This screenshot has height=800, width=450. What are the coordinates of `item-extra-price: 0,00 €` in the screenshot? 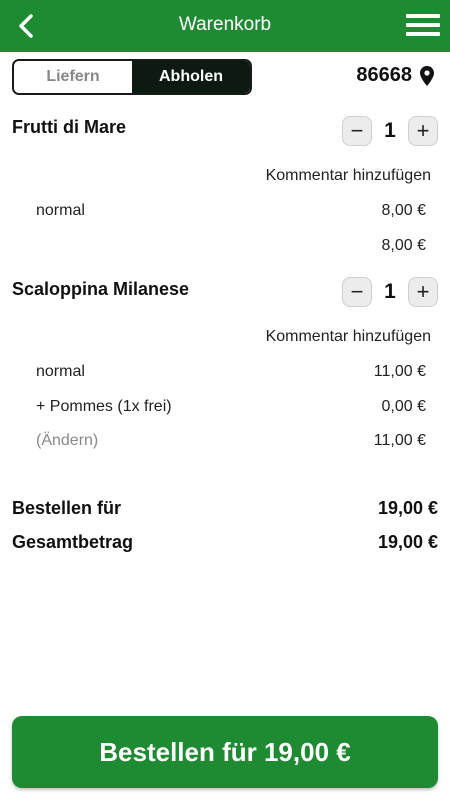 It's located at (403, 406).